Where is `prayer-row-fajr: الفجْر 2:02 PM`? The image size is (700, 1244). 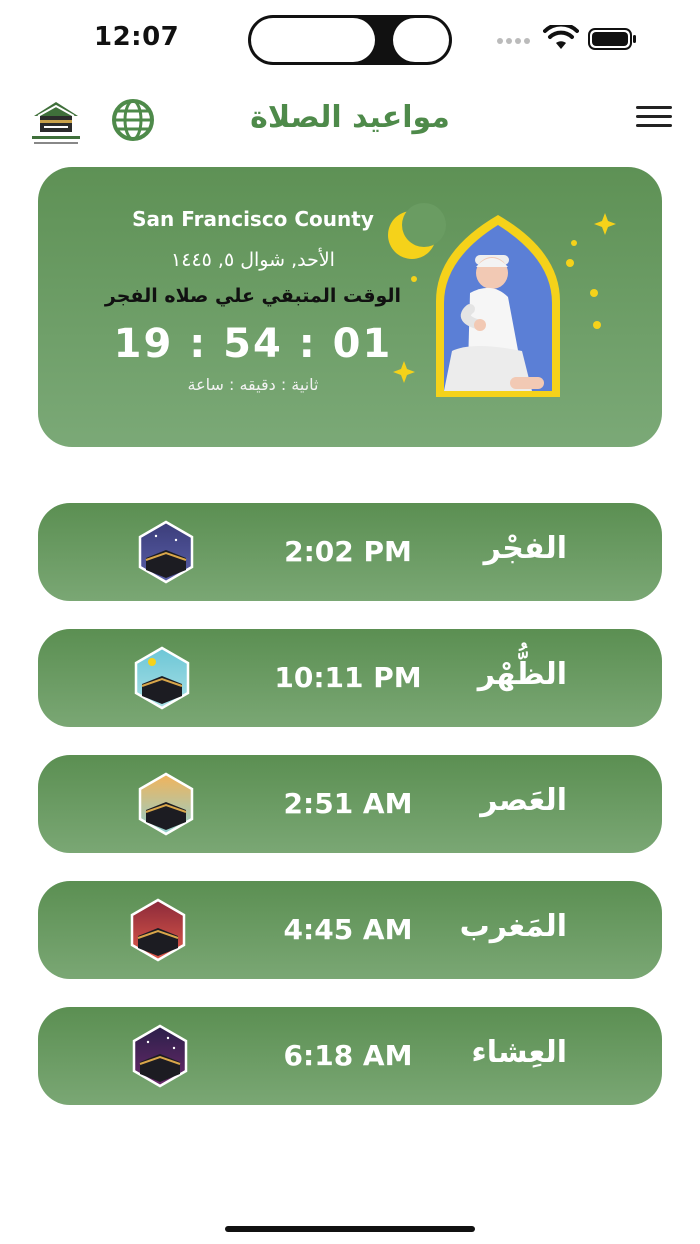 prayer-row-fajr: الفجْر 2:02 PM is located at coordinates (350, 552).